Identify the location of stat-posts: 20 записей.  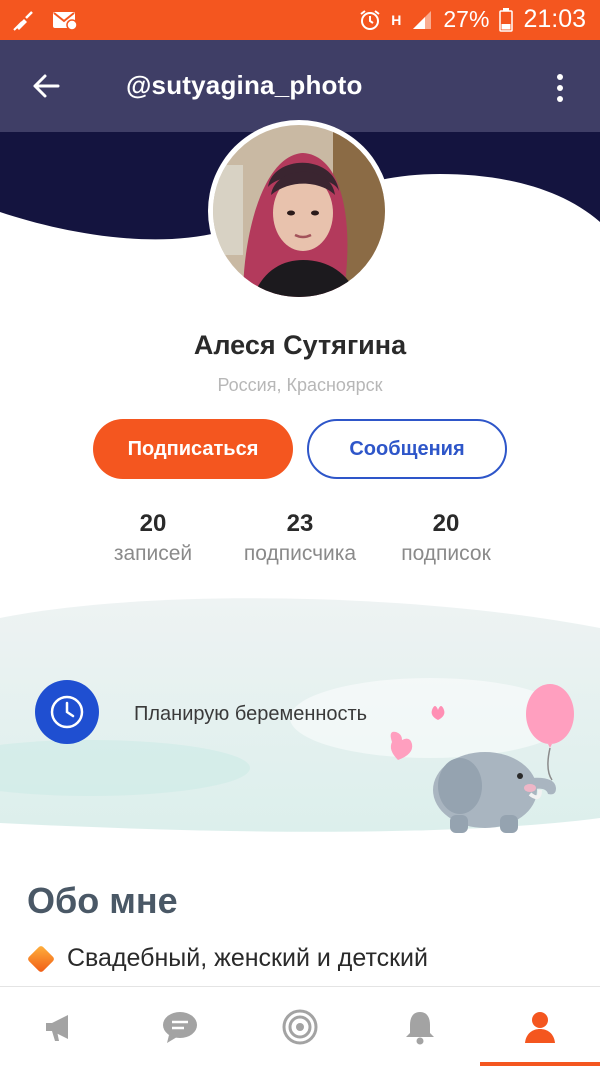
(153, 538).